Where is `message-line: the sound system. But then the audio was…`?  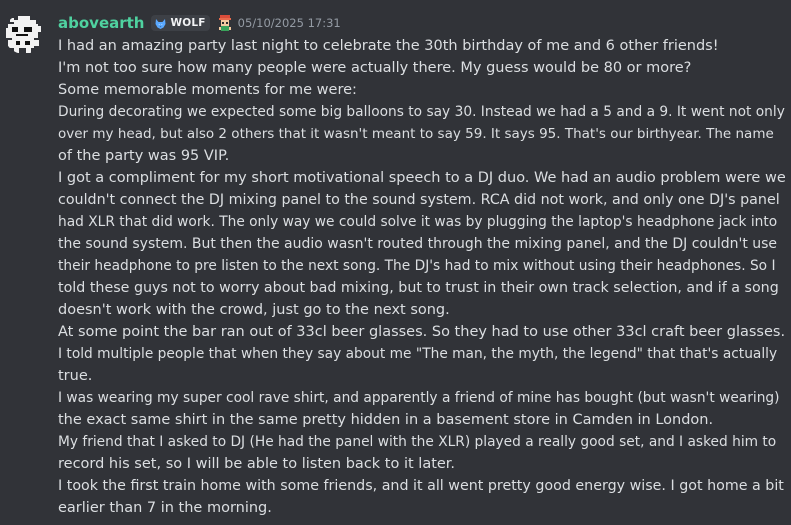
message-line: the sound system. But then the audio was… is located at coordinates (418, 244).